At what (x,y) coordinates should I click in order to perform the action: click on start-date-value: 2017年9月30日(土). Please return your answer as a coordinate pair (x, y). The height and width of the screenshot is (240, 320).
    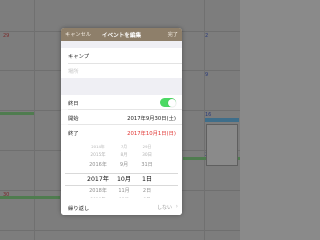
    Looking at the image, I should click on (151, 118).